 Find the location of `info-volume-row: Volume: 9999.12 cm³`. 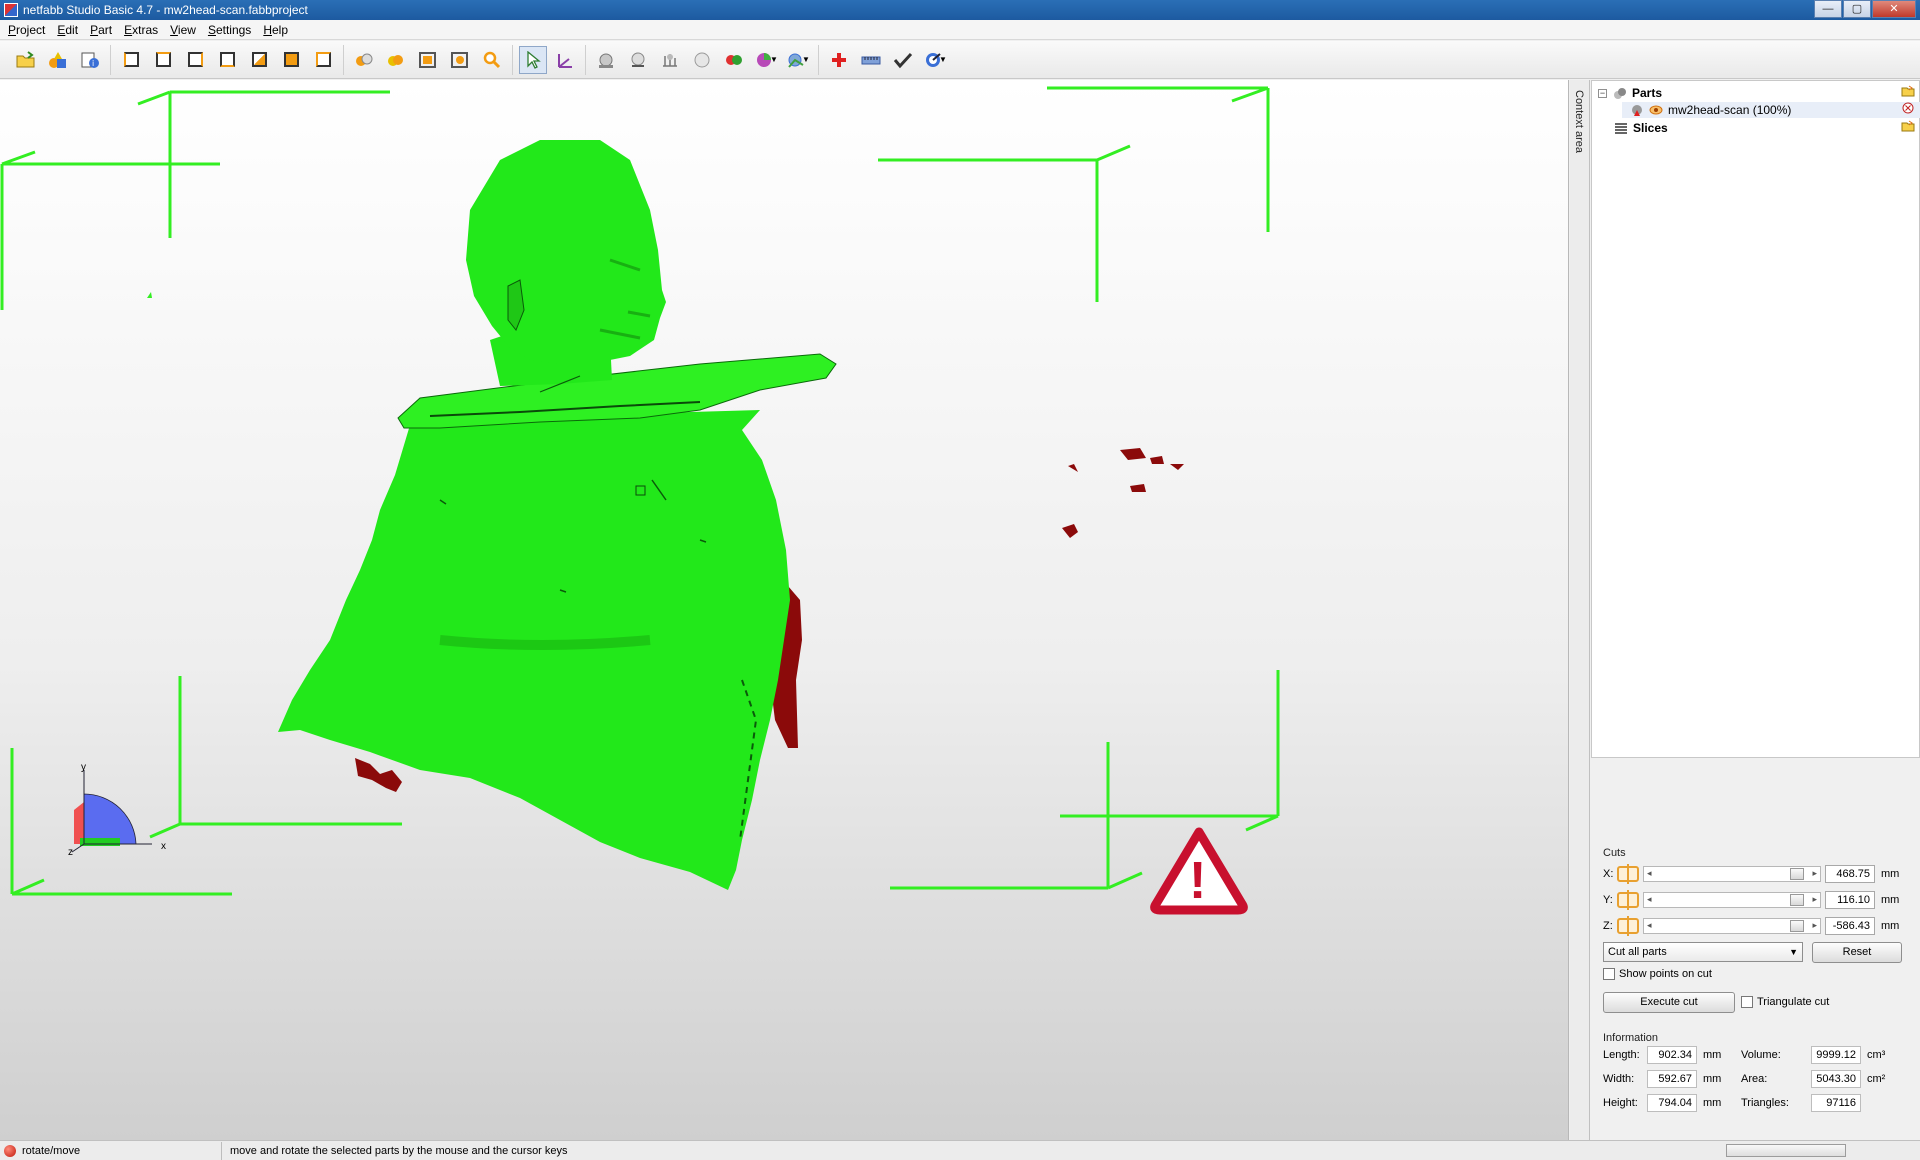

info-volume-row: Volume: 9999.12 cm³ is located at coordinates (1813, 1055).